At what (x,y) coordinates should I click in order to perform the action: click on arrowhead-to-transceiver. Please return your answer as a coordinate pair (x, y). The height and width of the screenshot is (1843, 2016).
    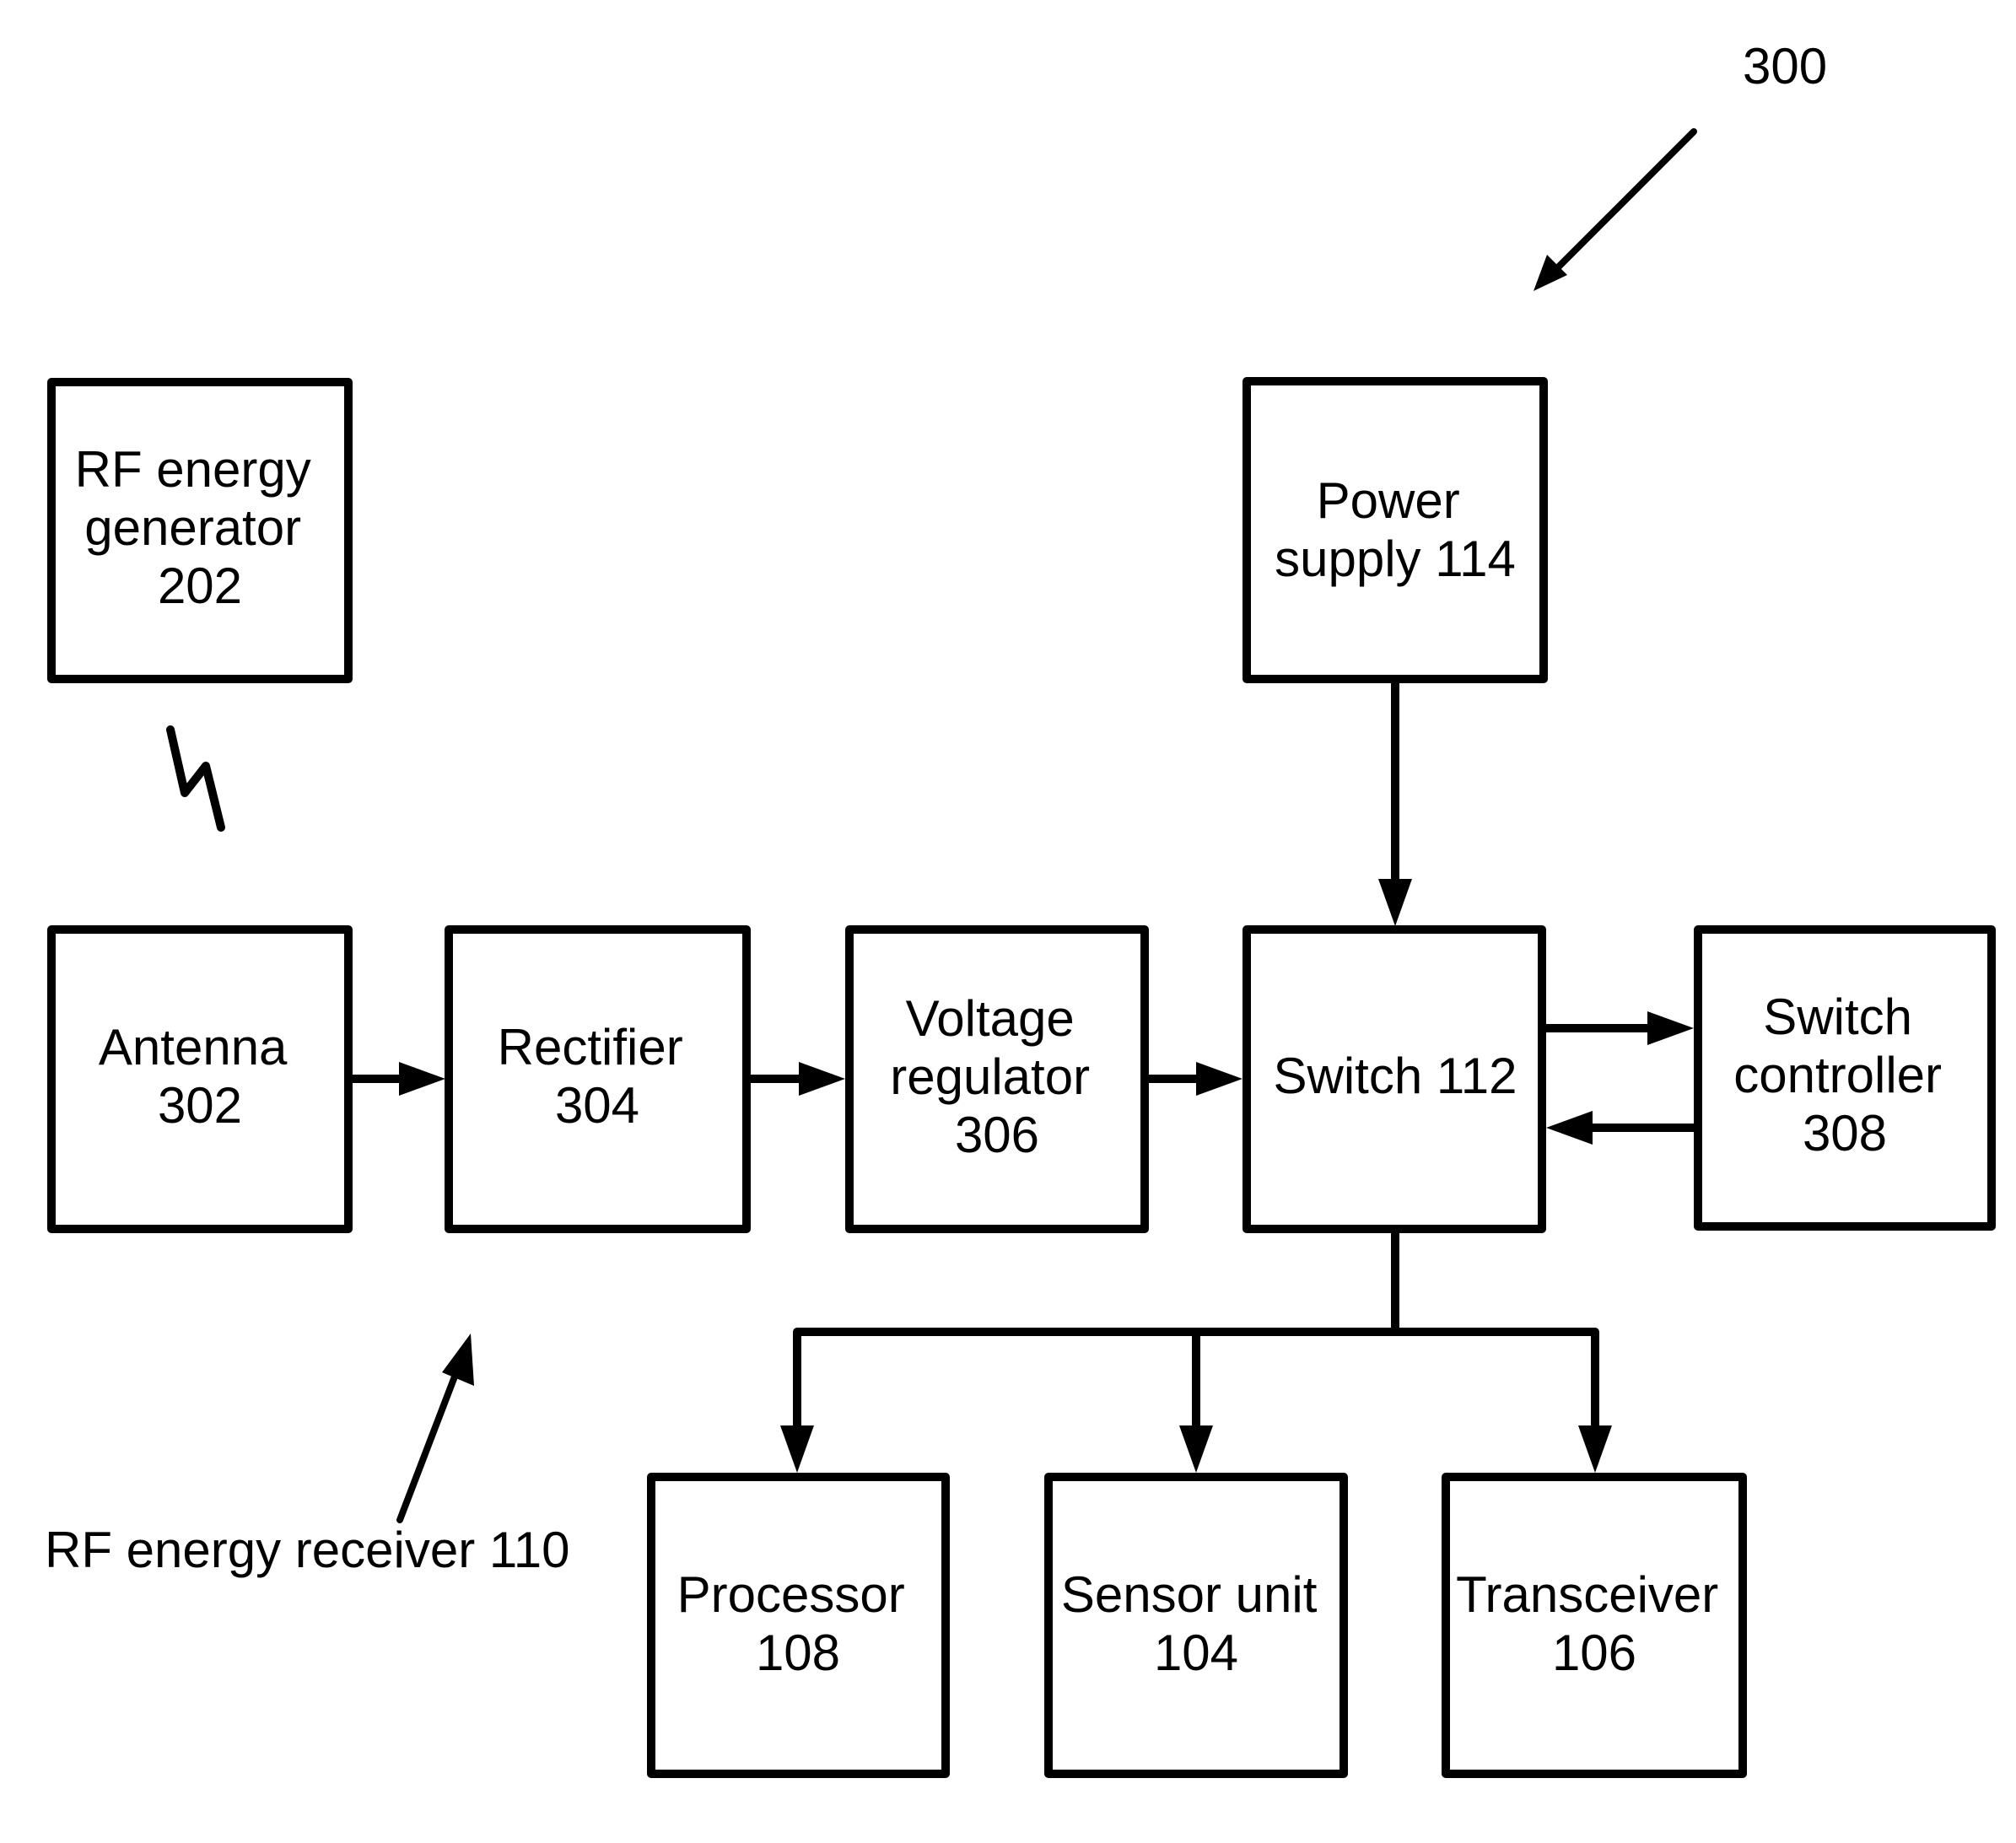
    Looking at the image, I should click on (1595, 1449).